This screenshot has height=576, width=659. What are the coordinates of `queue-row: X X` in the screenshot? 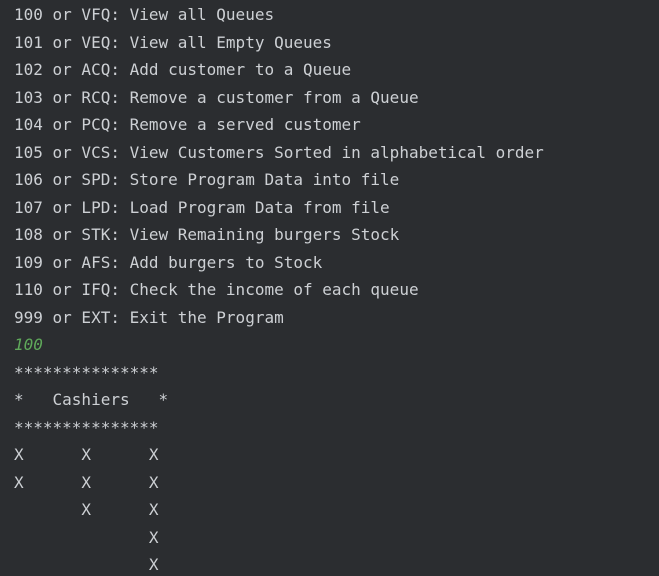 It's located at (86, 509).